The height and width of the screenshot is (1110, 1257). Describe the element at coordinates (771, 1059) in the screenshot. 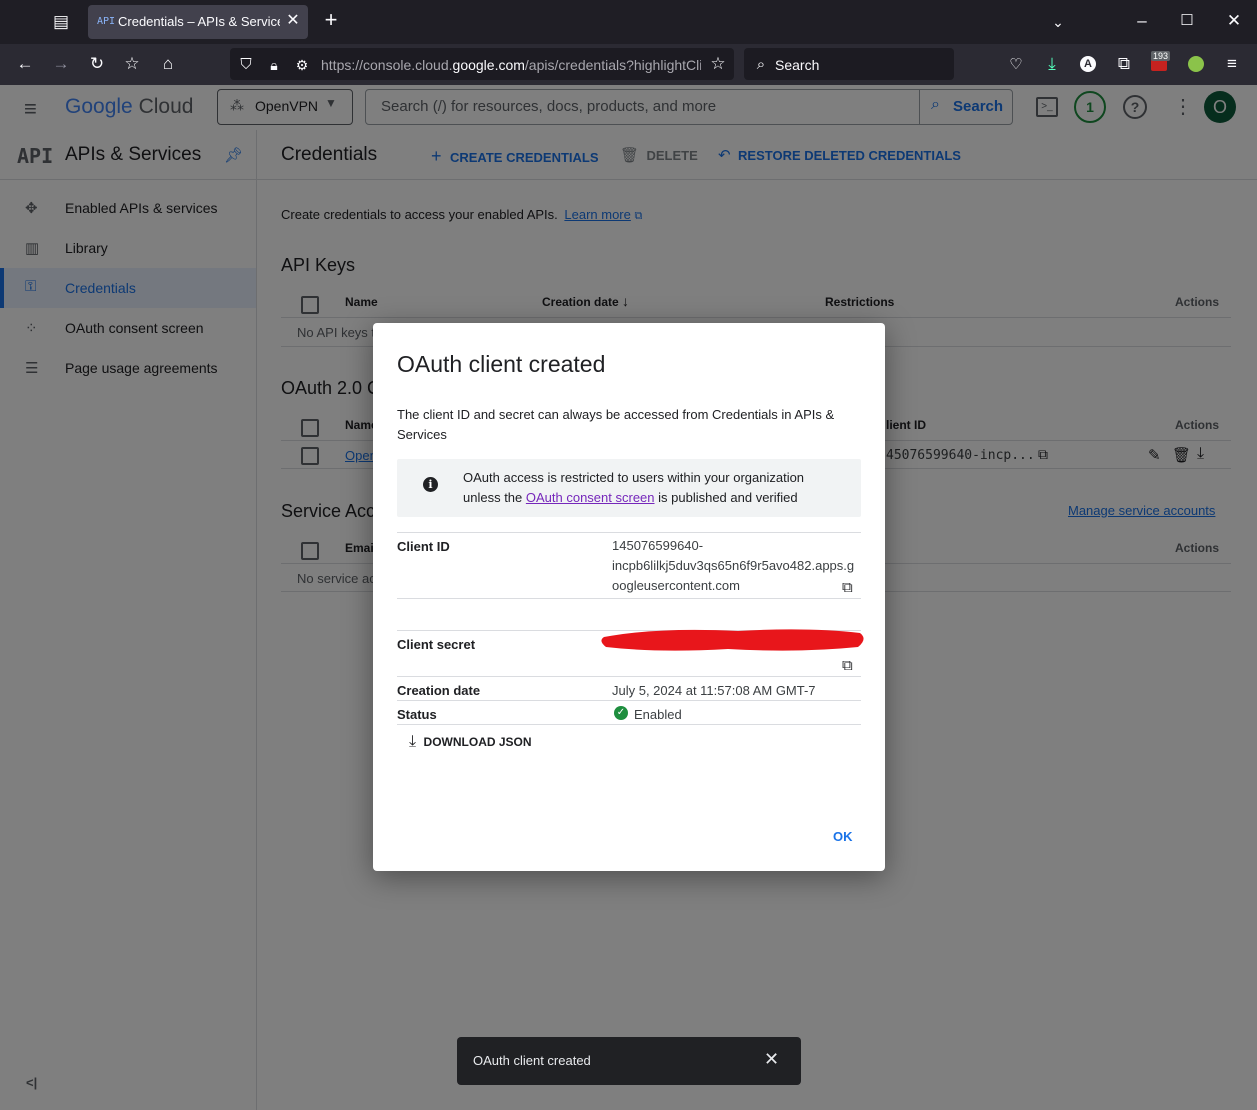

I see `close-icon: ✕` at that location.